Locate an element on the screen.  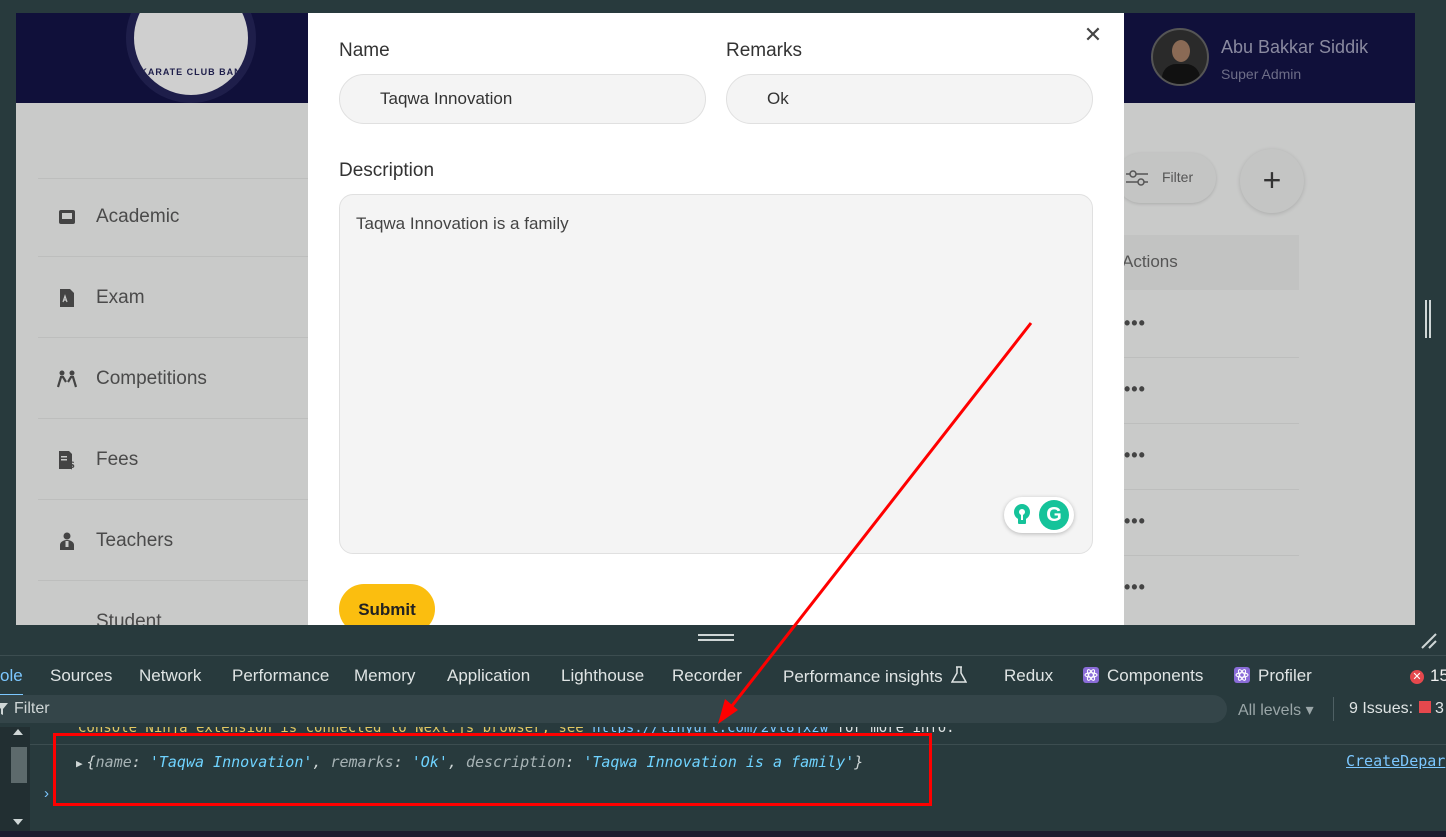
sidebar-item-academic: Academic is located at coordinates (188, 217).